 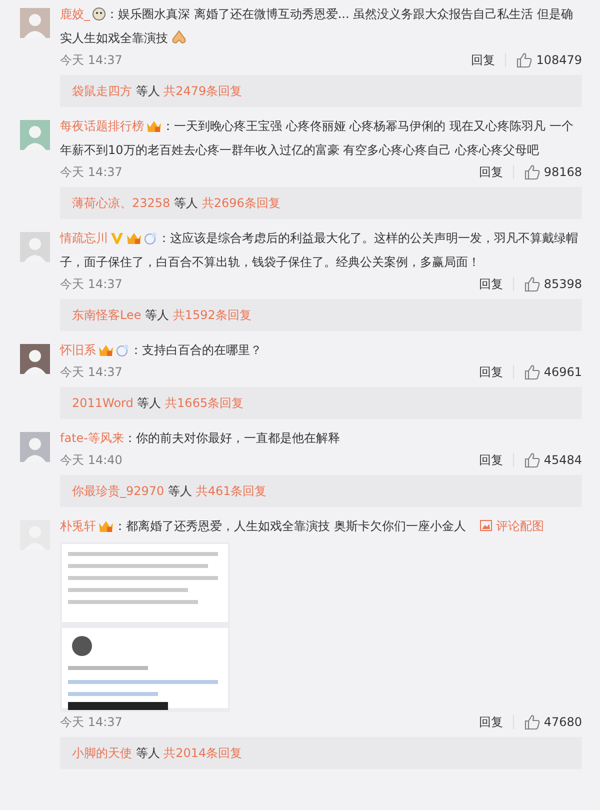 I want to click on reply-count-link: 共1665条回复, so click(x=204, y=403).